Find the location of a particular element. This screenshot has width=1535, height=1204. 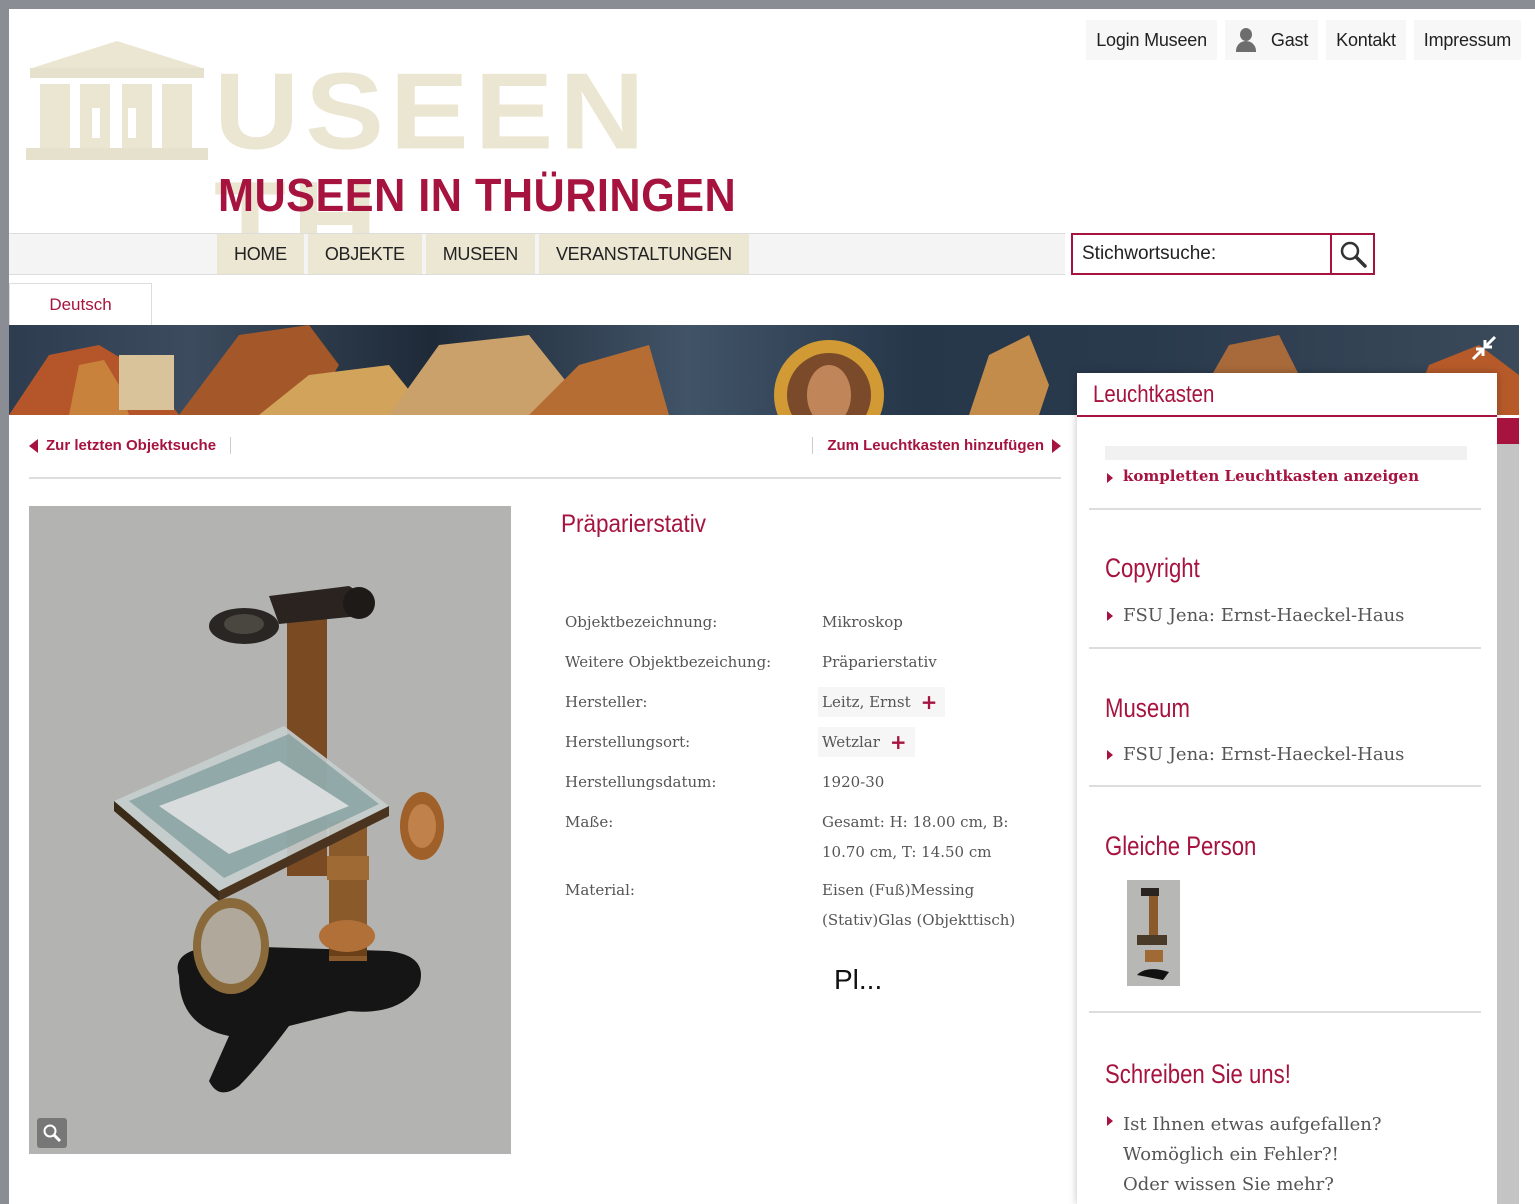

back-to-search-link: Zur letzten Objektsuche is located at coordinates (130, 445).